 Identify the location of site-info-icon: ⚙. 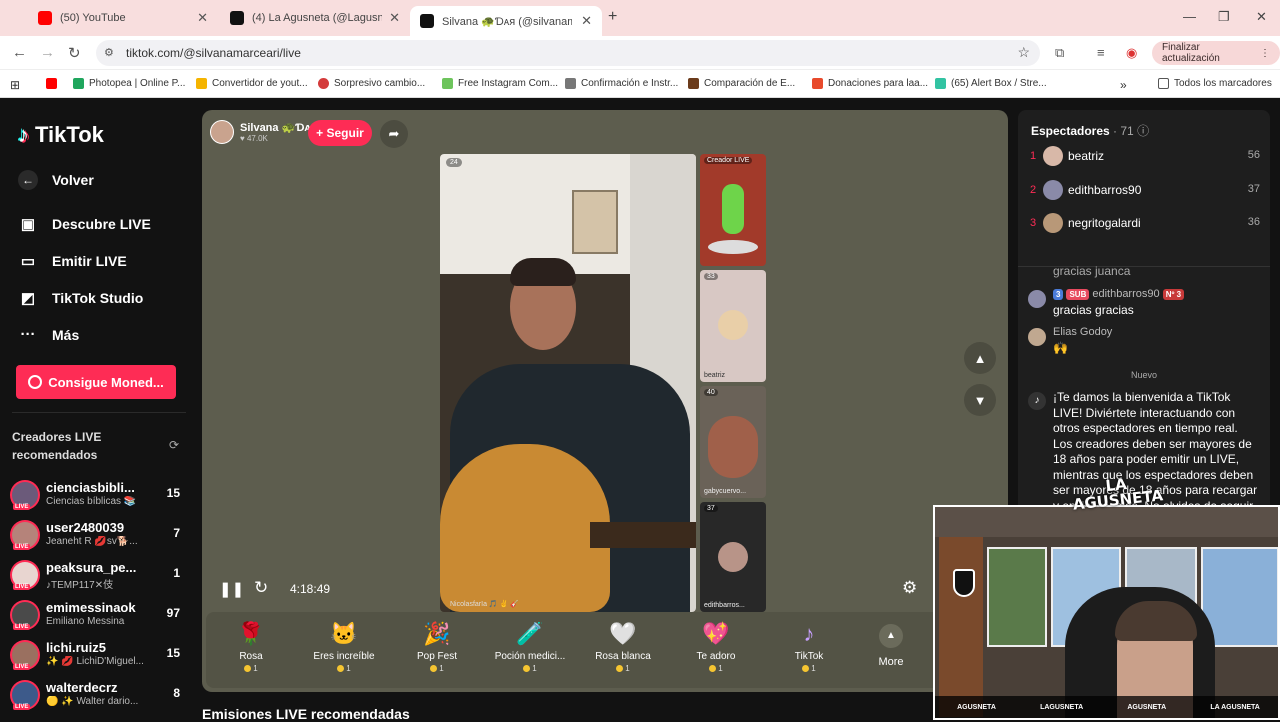
(109, 52).